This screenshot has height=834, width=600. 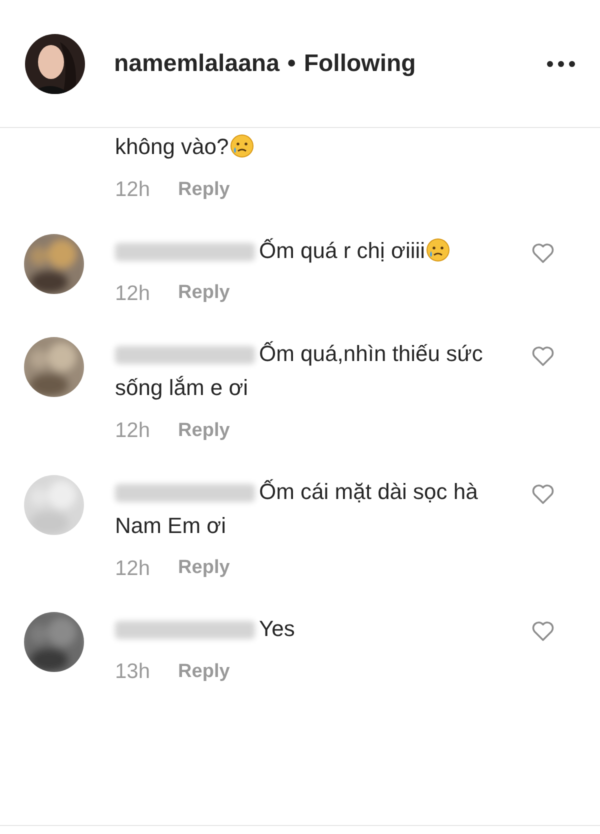 What do you see at coordinates (561, 63) in the screenshot?
I see `more-options-icon` at bounding box center [561, 63].